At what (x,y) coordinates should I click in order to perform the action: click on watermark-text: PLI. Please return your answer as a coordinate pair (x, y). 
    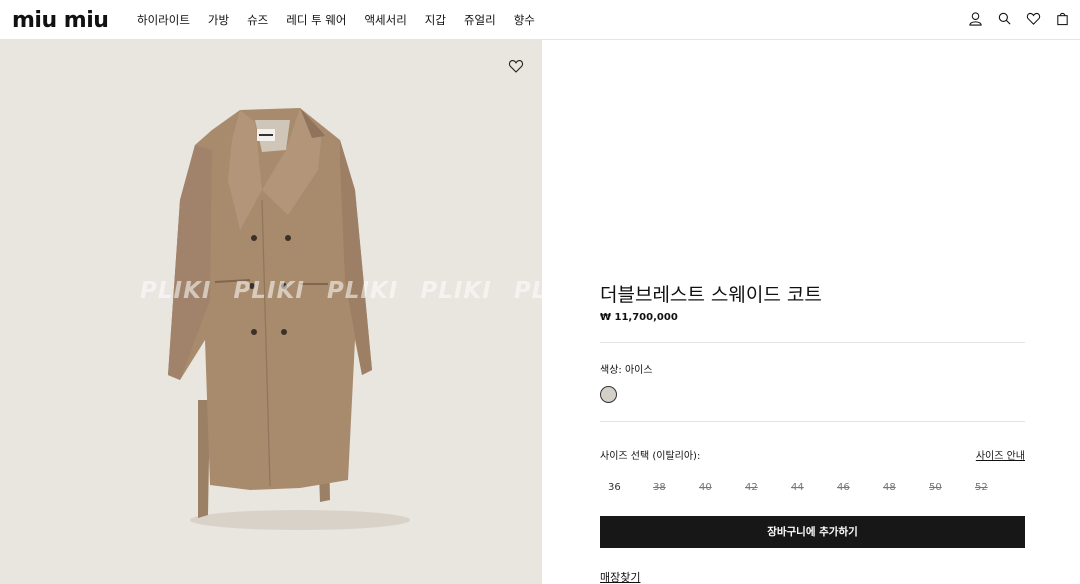
    Looking at the image, I should click on (527, 291).